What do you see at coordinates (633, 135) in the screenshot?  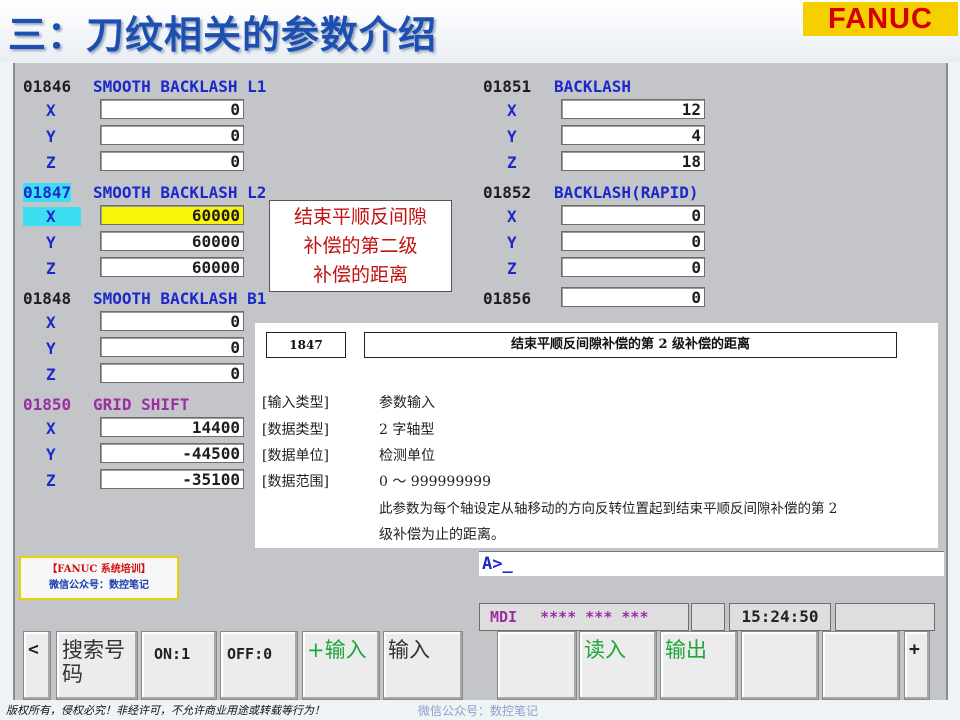 I see `param-1851-y-field: 4` at bounding box center [633, 135].